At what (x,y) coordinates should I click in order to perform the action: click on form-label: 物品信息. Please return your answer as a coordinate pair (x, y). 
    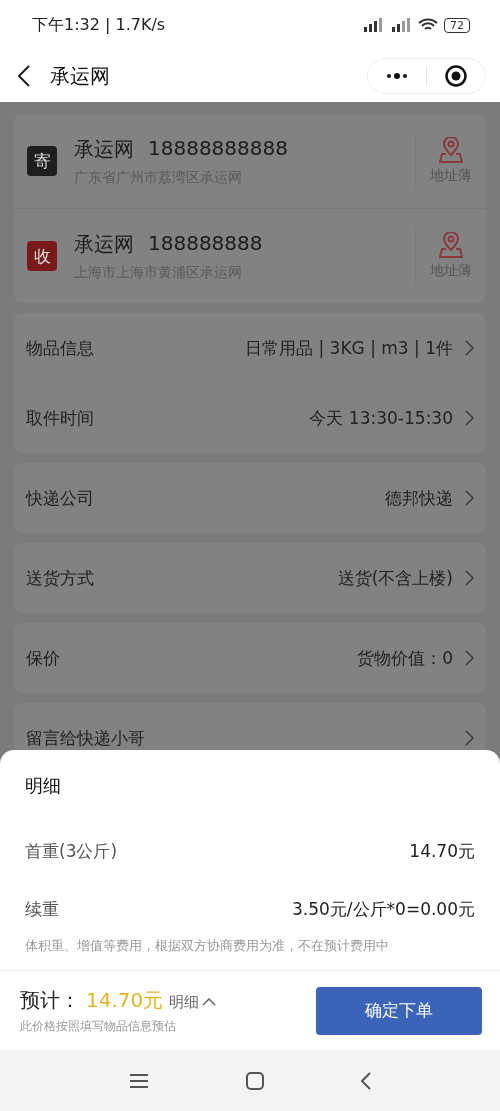
    Looking at the image, I should click on (60, 348).